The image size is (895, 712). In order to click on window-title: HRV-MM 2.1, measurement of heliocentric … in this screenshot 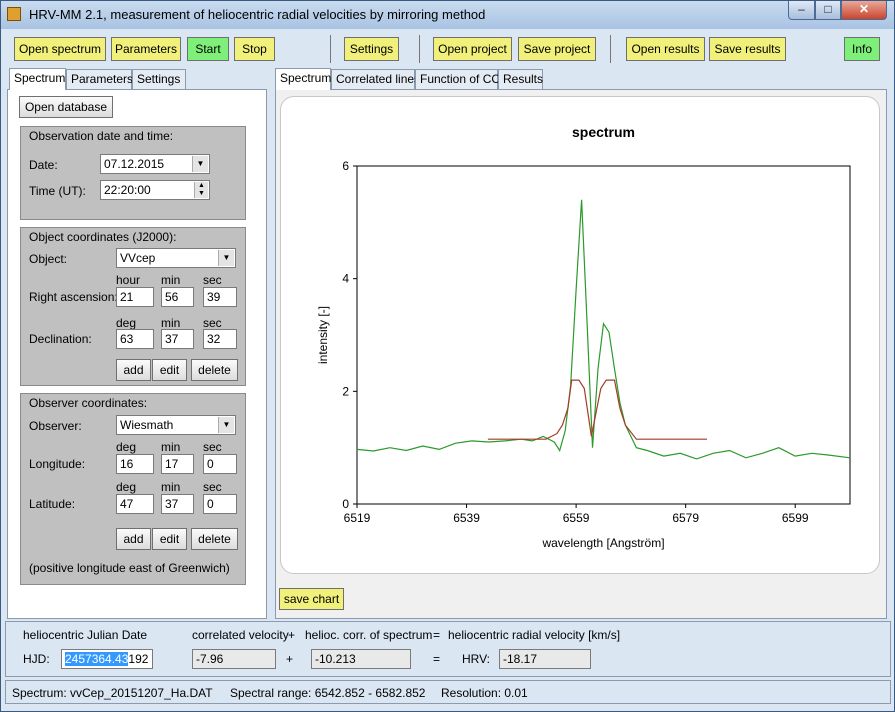, I will do `click(257, 14)`.